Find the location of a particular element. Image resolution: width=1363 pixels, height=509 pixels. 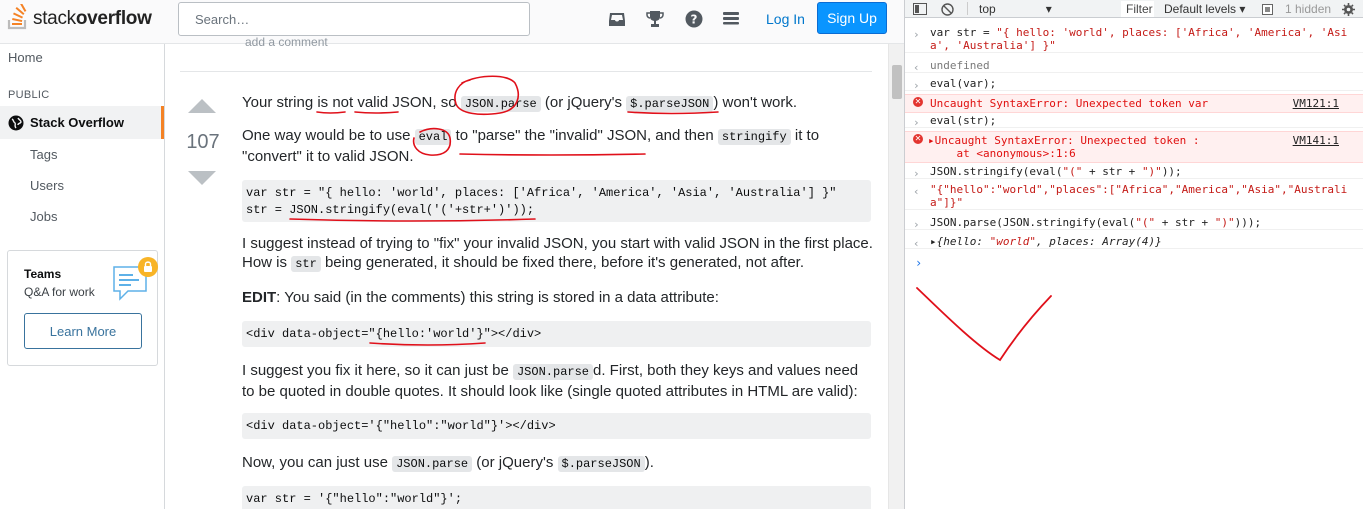

clear-console-icon is located at coordinates (947, 9).